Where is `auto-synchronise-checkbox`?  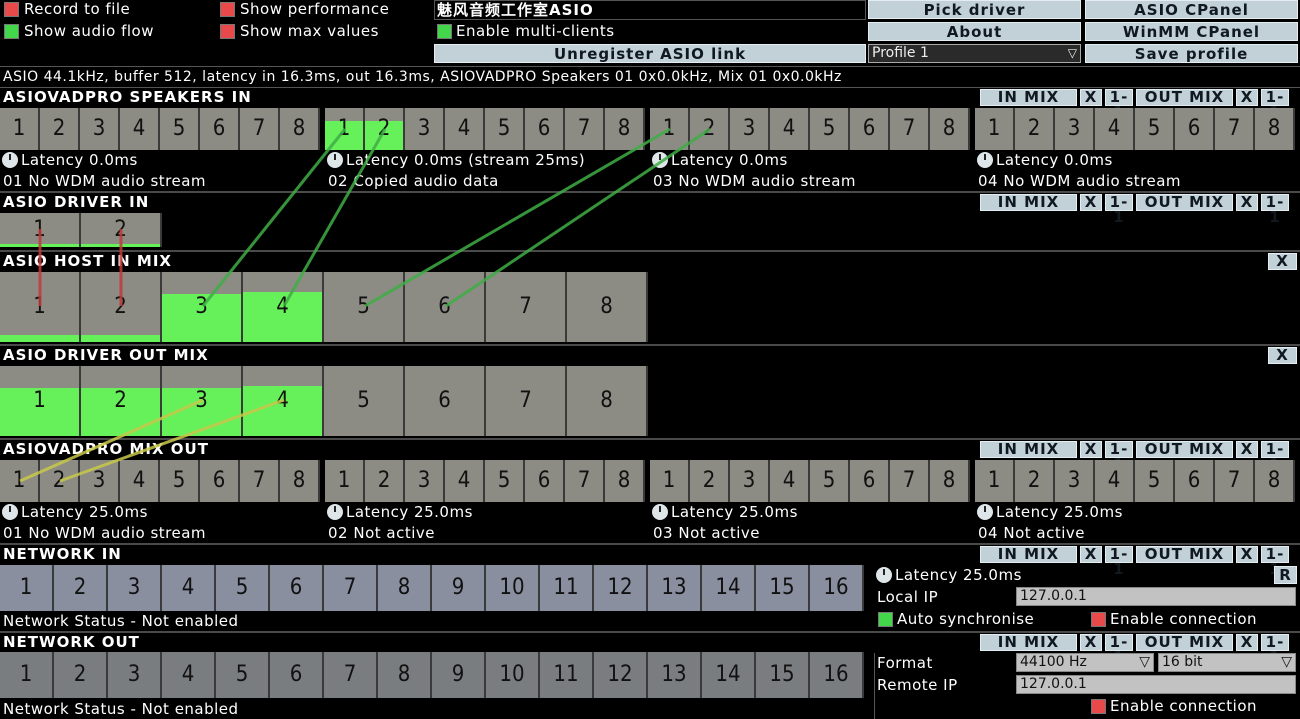 auto-synchronise-checkbox is located at coordinates (885, 619).